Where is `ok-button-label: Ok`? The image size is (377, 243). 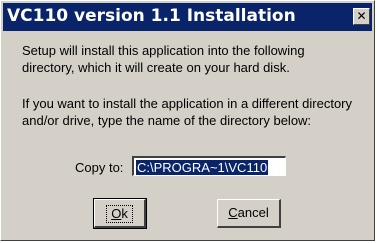
ok-button-label: Ok is located at coordinates (119, 214).